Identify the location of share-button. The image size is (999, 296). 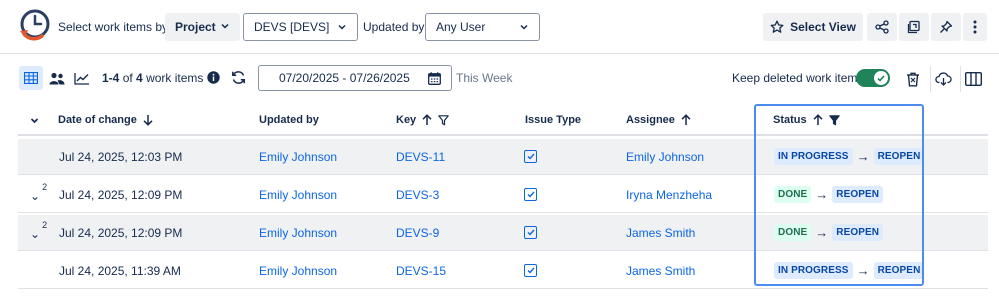
(882, 27).